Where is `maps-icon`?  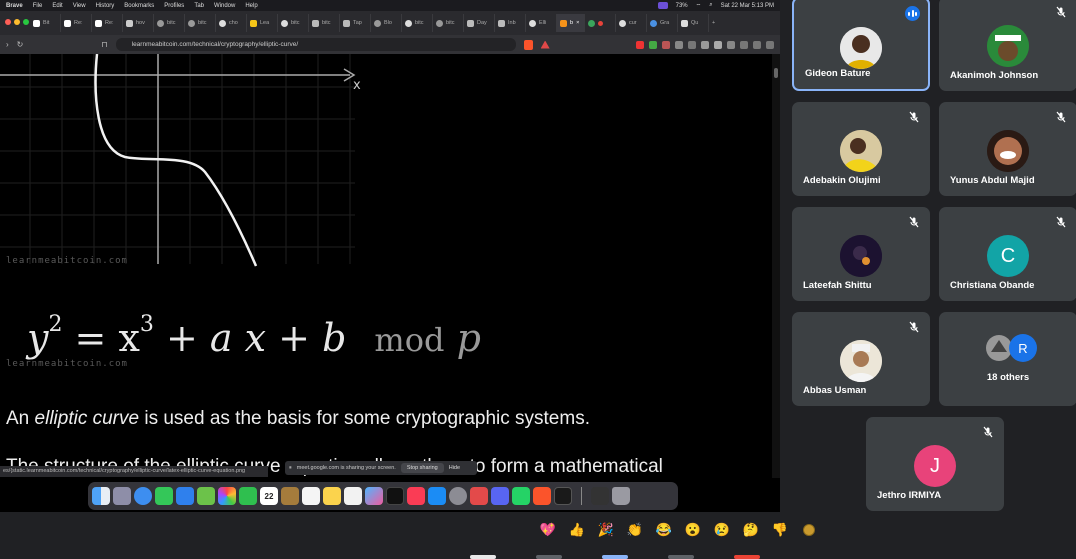
maps-icon is located at coordinates (206, 496).